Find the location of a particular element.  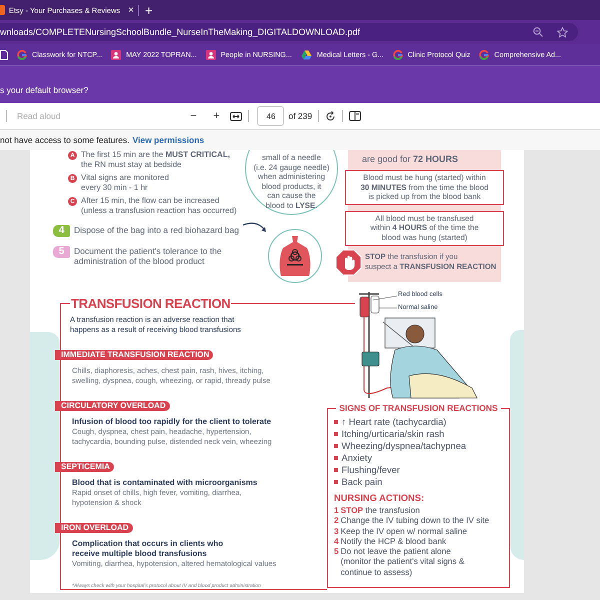

address-bar: wnloads/COMPLETENursingSchoolBundle_NurseInTheMaking_DIGITALDOWNLOAD.pdf is located at coordinates (289, 32).